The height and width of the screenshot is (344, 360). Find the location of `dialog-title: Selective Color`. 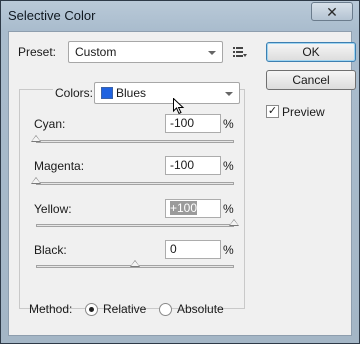

dialog-title: Selective Color is located at coordinates (52, 15).